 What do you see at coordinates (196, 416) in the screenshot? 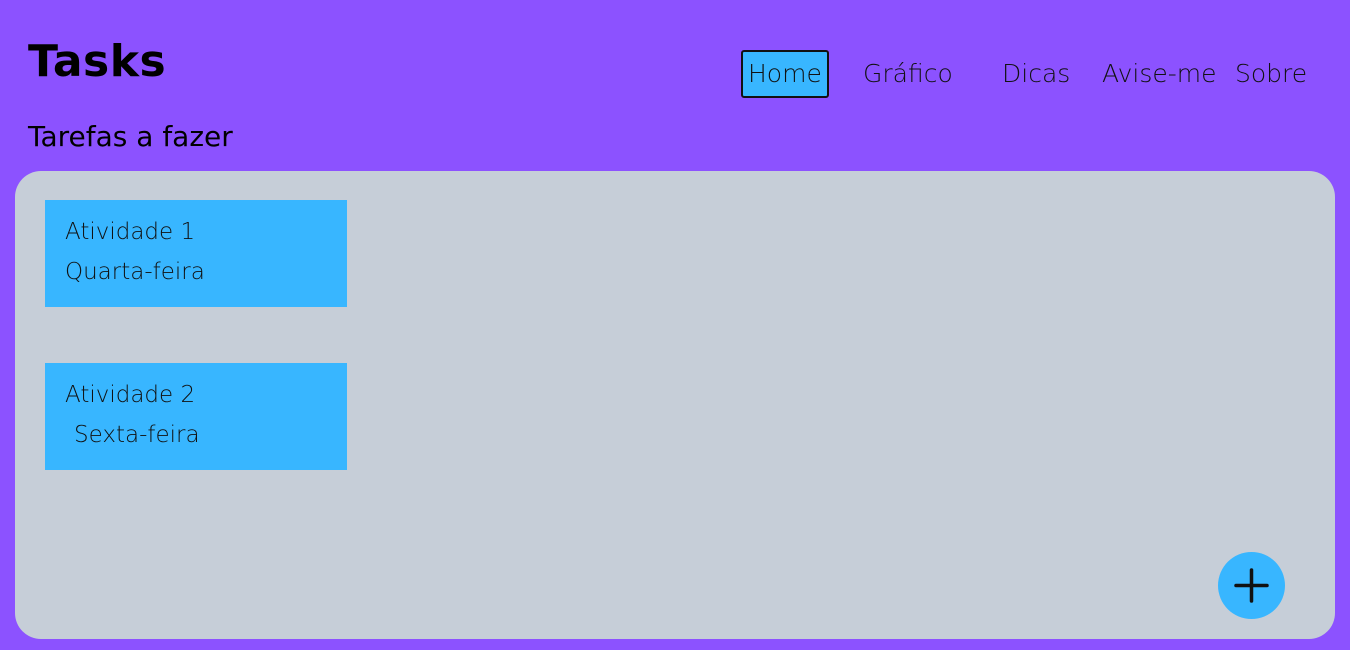
I see `task-card: Atividade 2 Sexta-feira` at bounding box center [196, 416].